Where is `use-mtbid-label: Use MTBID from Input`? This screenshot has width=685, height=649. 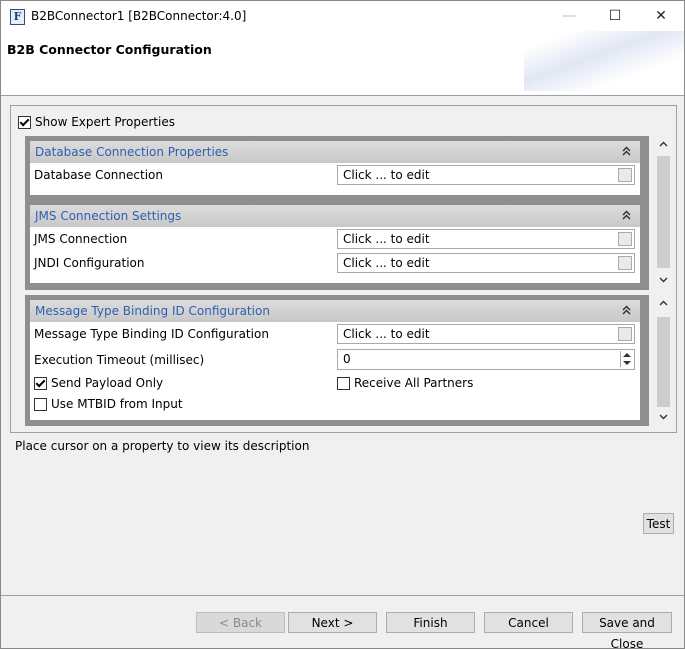
use-mtbid-label: Use MTBID from Input is located at coordinates (117, 404).